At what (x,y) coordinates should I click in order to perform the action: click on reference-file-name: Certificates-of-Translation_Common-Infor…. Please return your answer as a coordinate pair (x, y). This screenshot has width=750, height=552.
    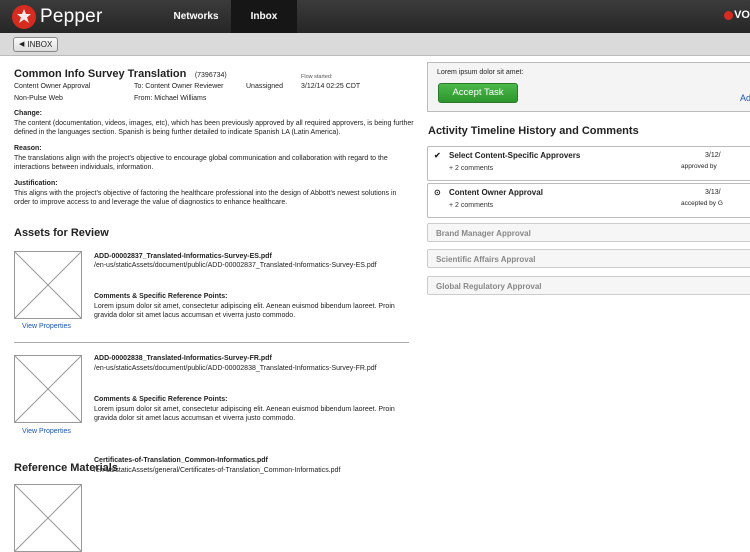
    Looking at the image, I should click on (181, 460).